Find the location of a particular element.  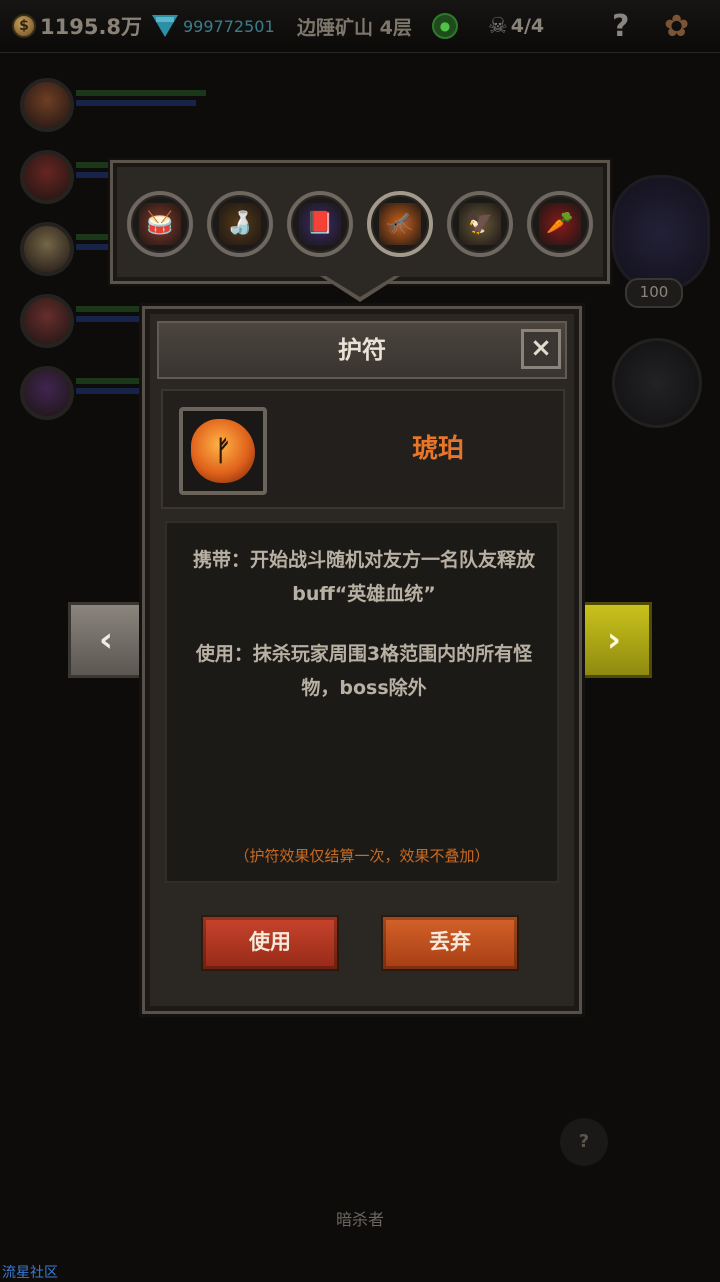

discard-button: 丢弃 is located at coordinates (450, 943).